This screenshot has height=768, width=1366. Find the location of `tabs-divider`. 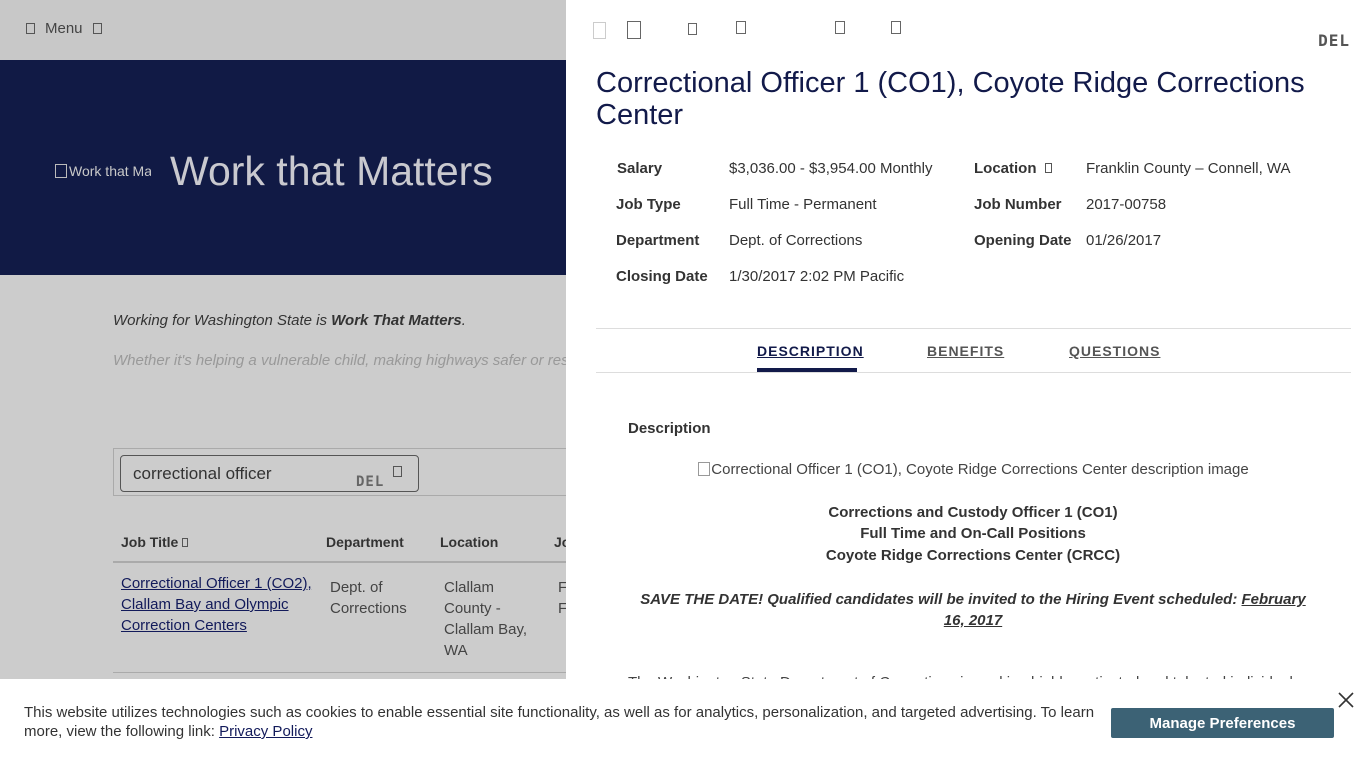

tabs-divider is located at coordinates (973, 372).